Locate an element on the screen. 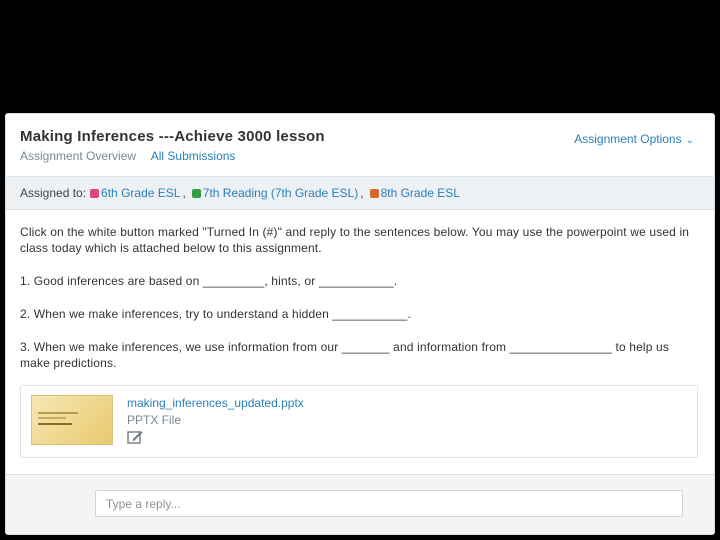 This screenshot has width=720, height=540. presentation-thumbnail-icon is located at coordinates (72, 420).